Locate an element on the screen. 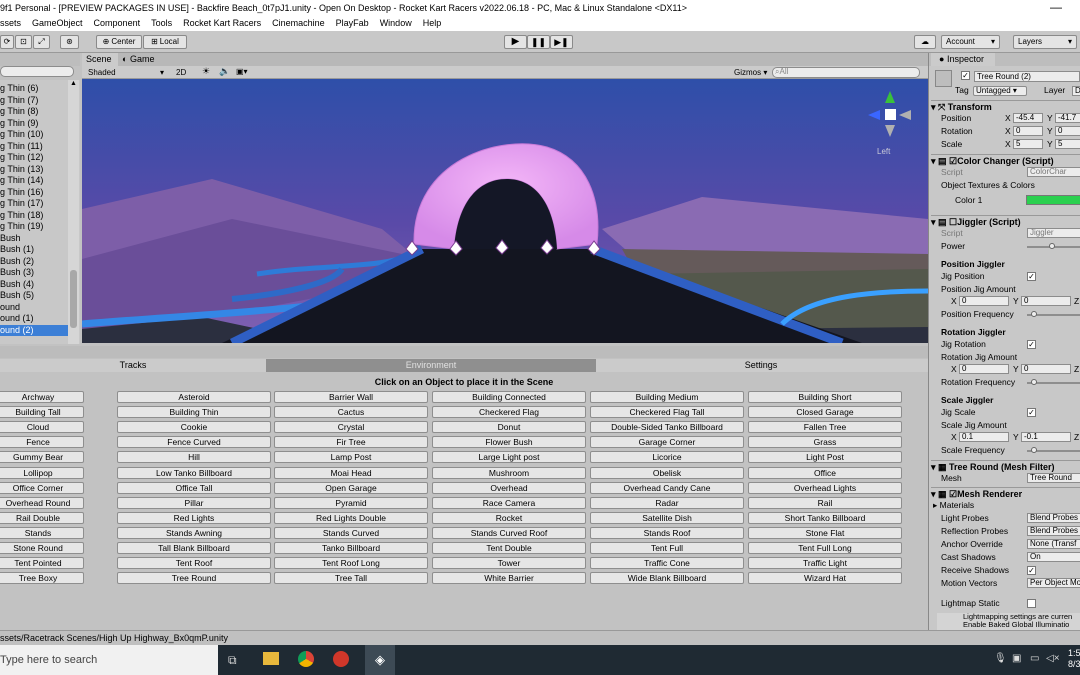 Image resolution: width=1080 pixels, height=675 pixels. reflection-probes-dropdown: Blend Probes is located at coordinates (1053, 531).